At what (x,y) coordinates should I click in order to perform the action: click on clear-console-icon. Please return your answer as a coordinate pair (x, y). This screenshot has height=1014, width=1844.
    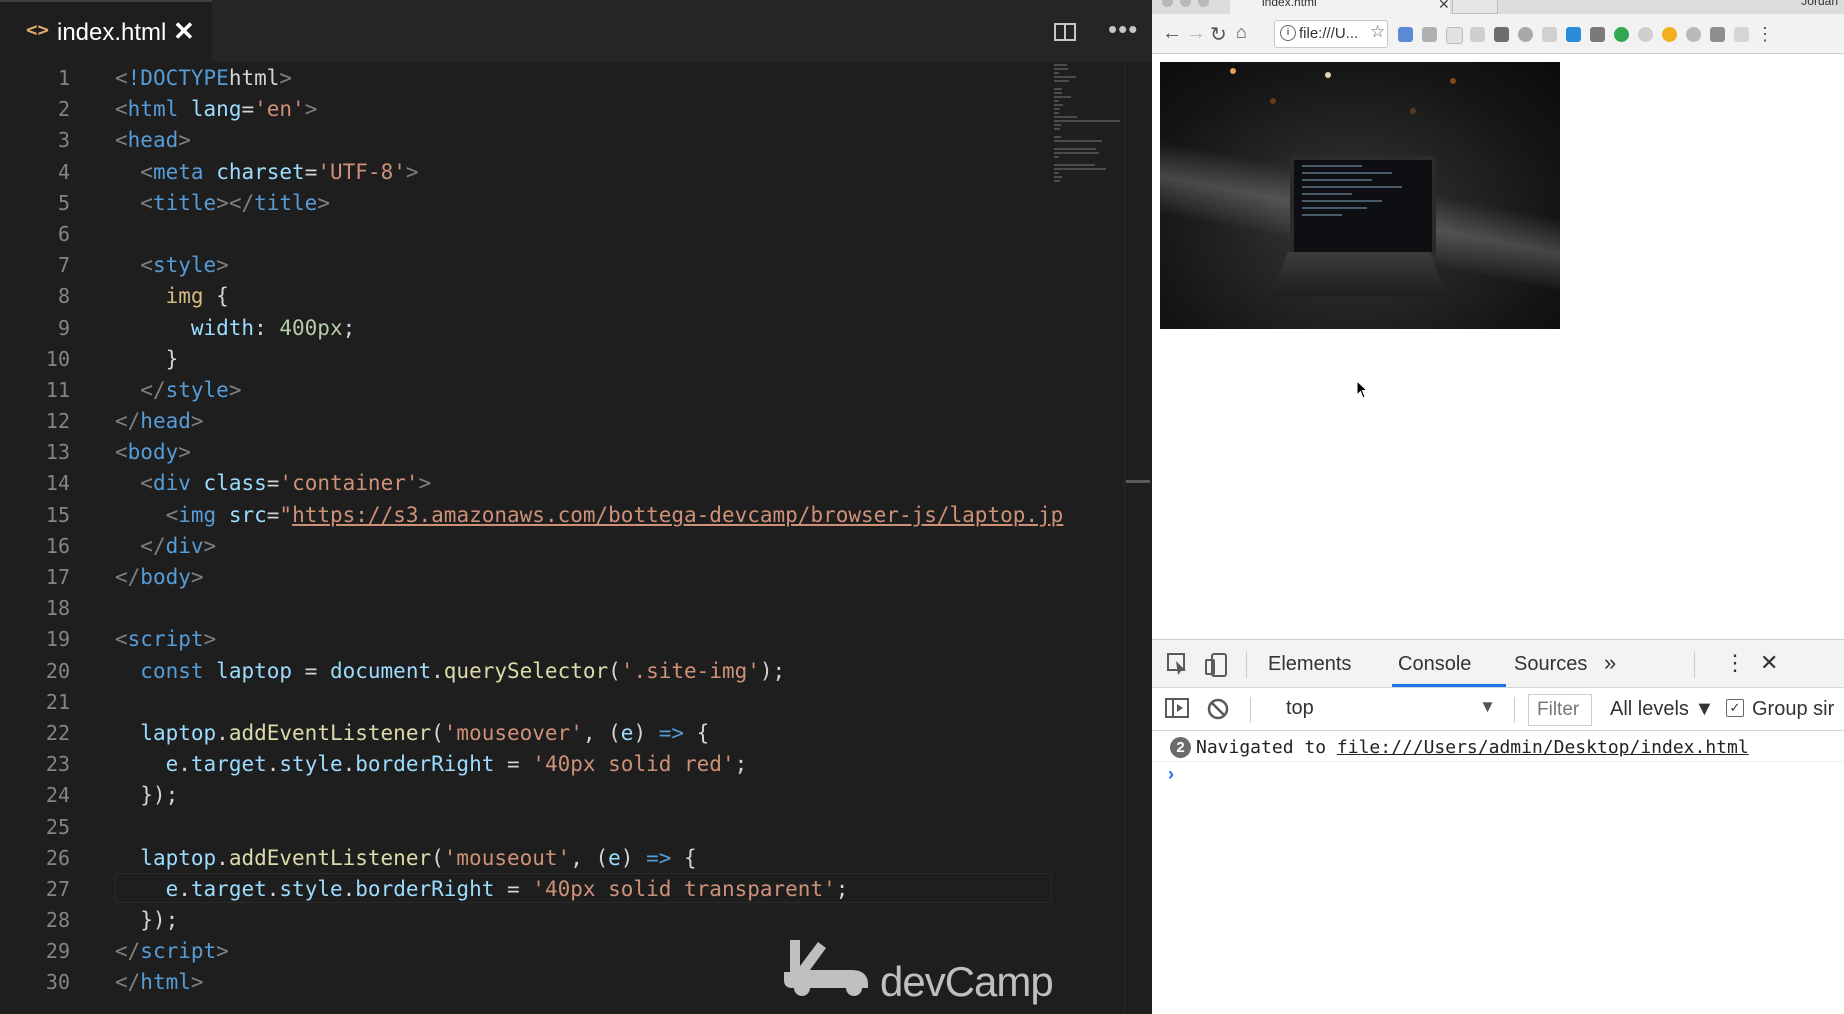
    Looking at the image, I should click on (1218, 709).